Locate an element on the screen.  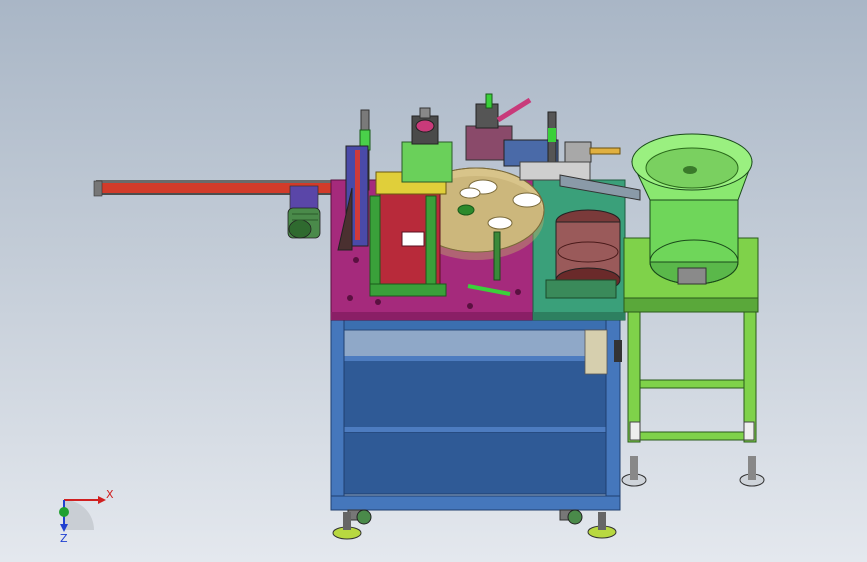
x-axis-label: X is located at coordinates (110, 494).